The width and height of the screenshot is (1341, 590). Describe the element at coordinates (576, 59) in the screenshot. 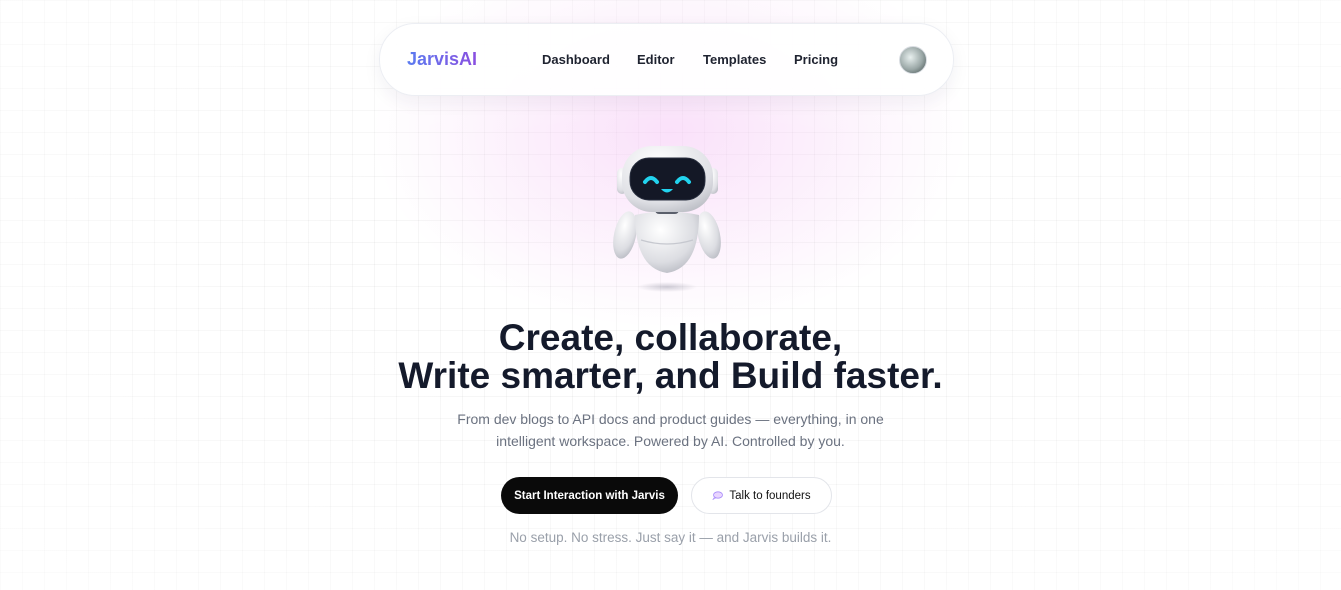

I see `nav-link-dashboard: Dashboard` at that location.